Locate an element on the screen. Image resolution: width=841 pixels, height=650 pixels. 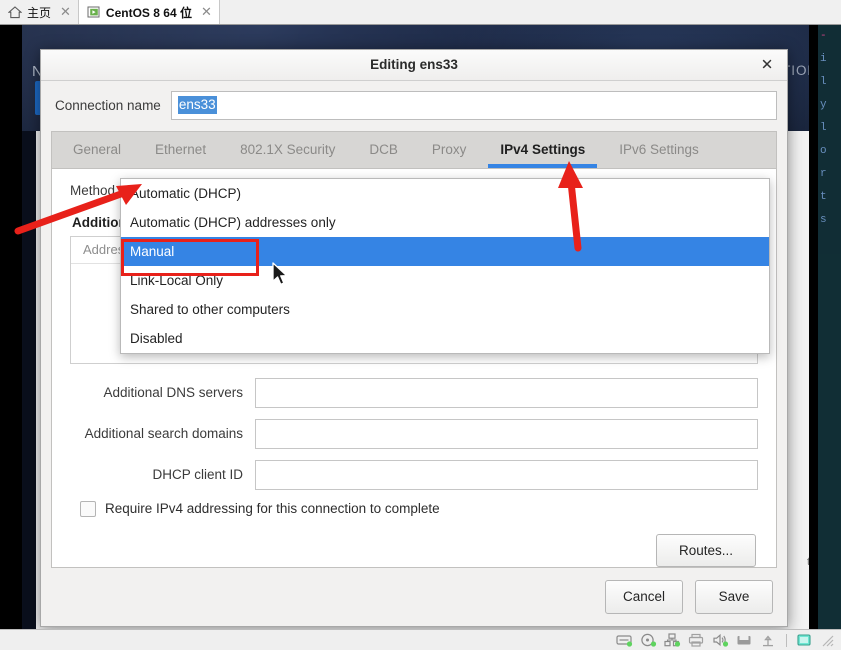
vm-tab-home-label: 主页 is located at coordinates (39, 12).